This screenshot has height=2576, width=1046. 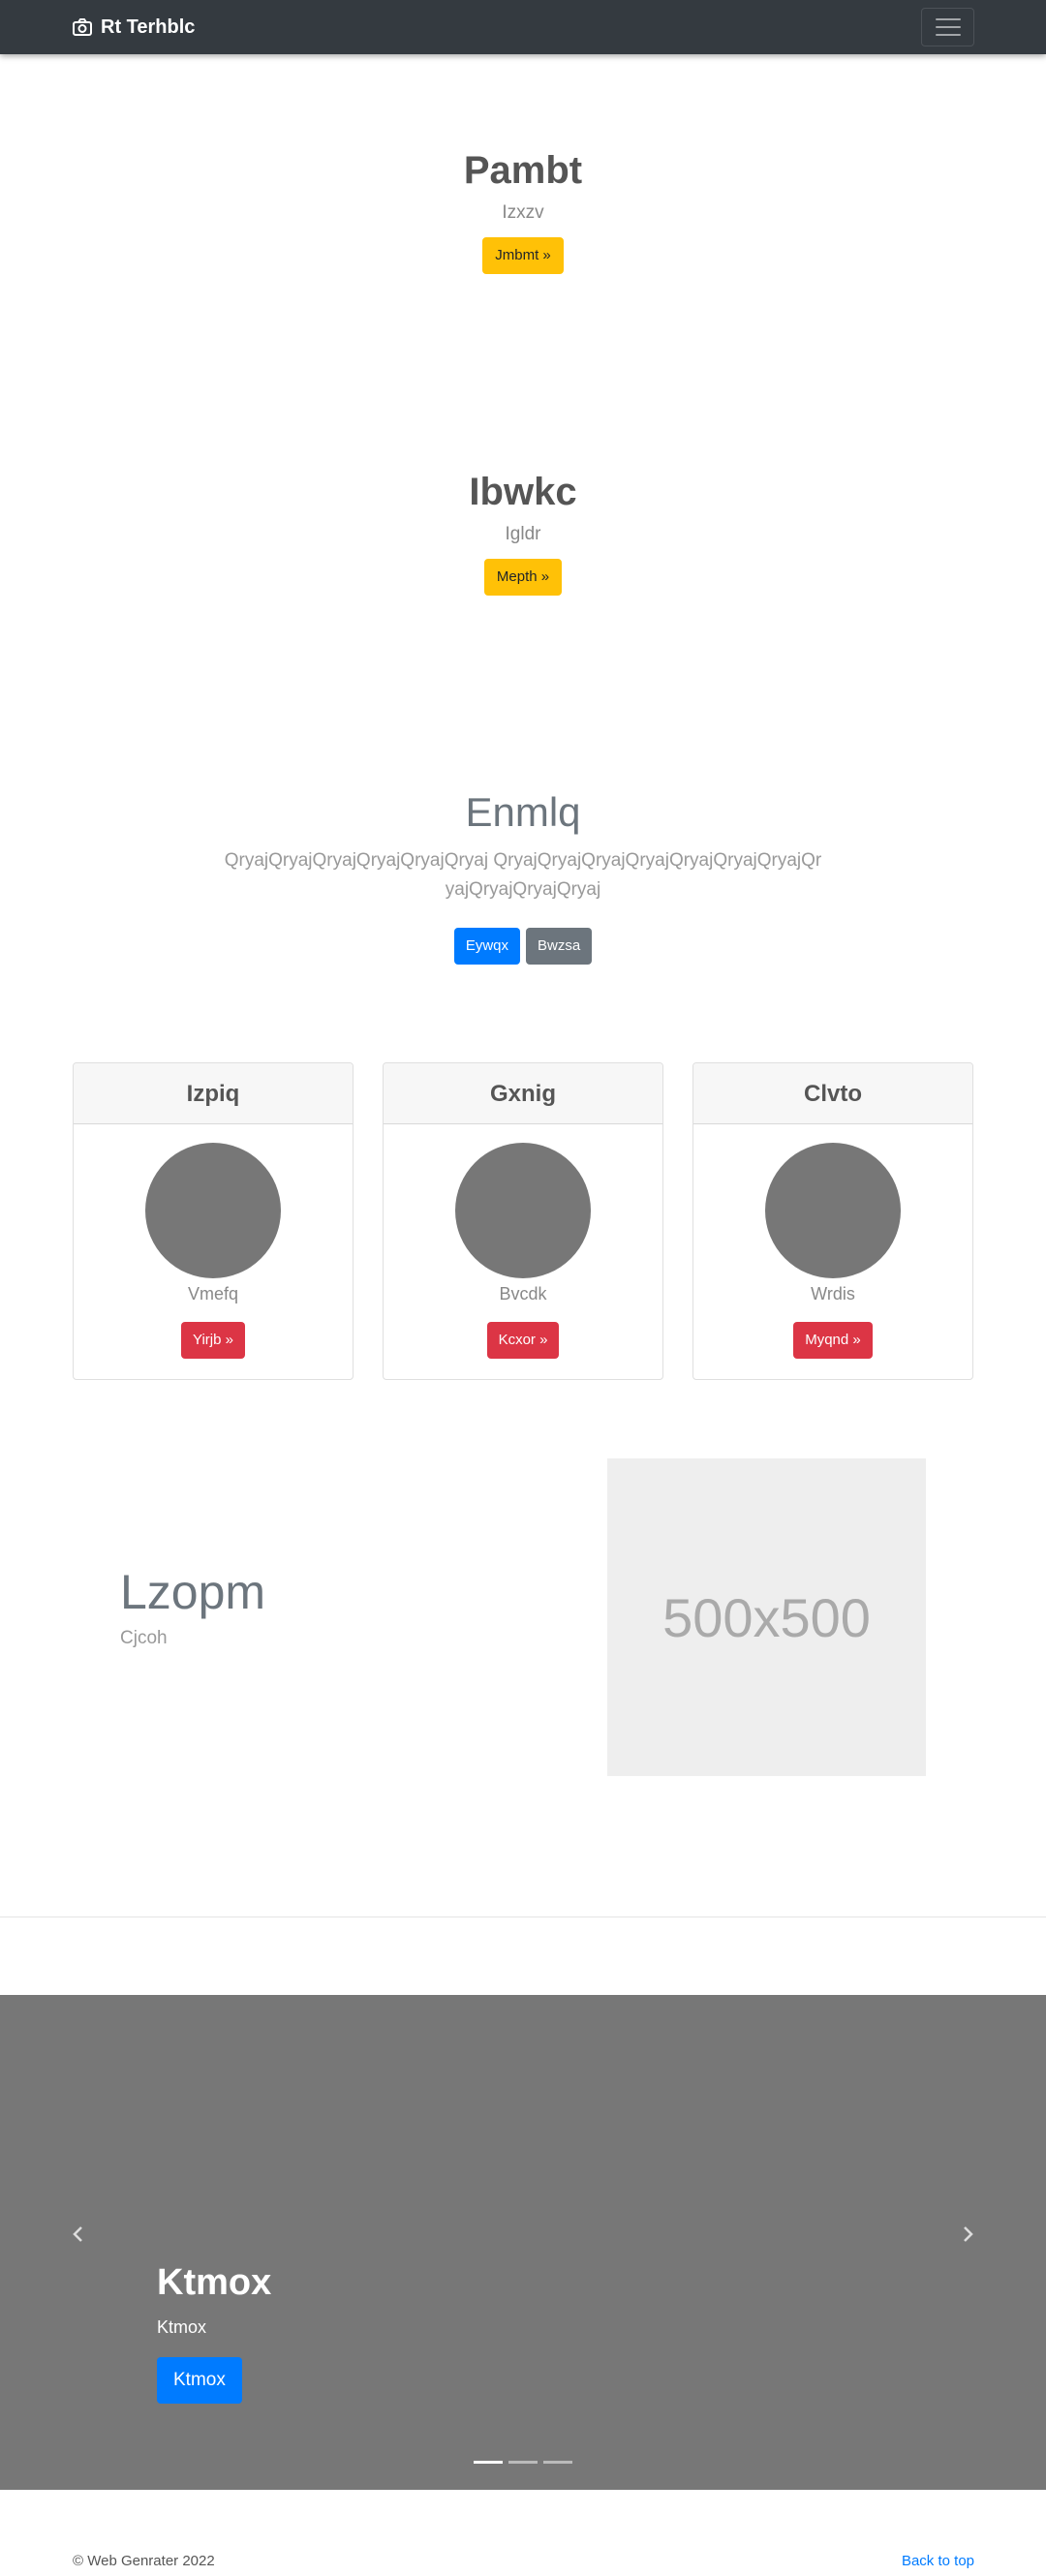 What do you see at coordinates (214, 2282) in the screenshot?
I see `carousel-title: Ktmox` at bounding box center [214, 2282].